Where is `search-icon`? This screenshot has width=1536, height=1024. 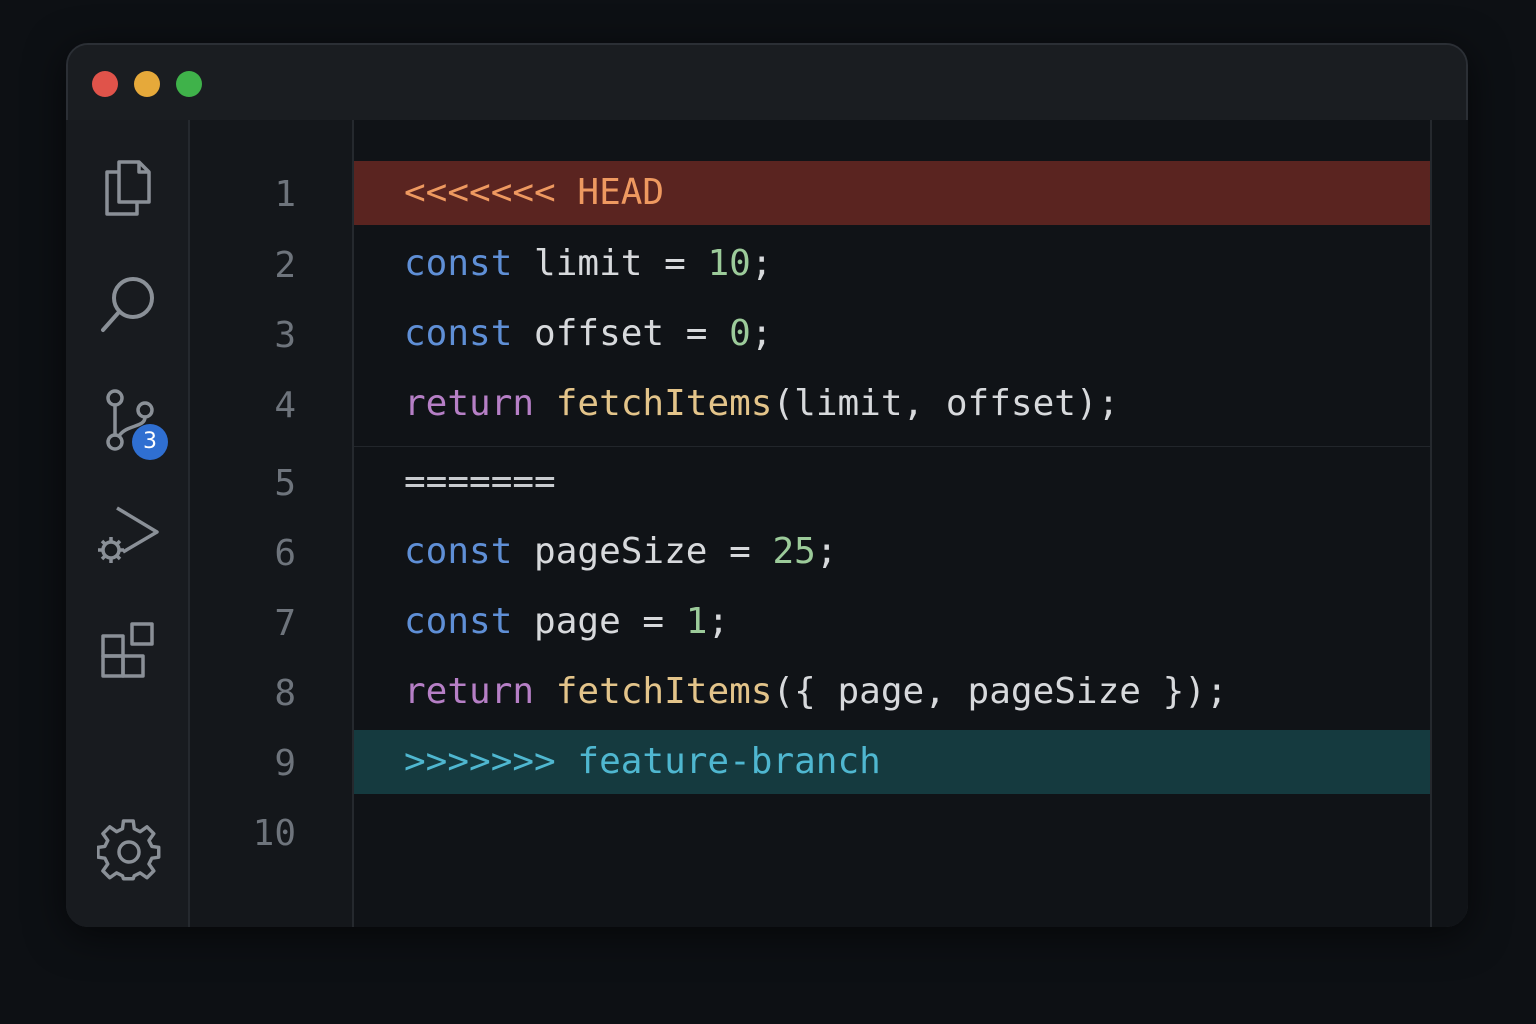 search-icon is located at coordinates (127, 304).